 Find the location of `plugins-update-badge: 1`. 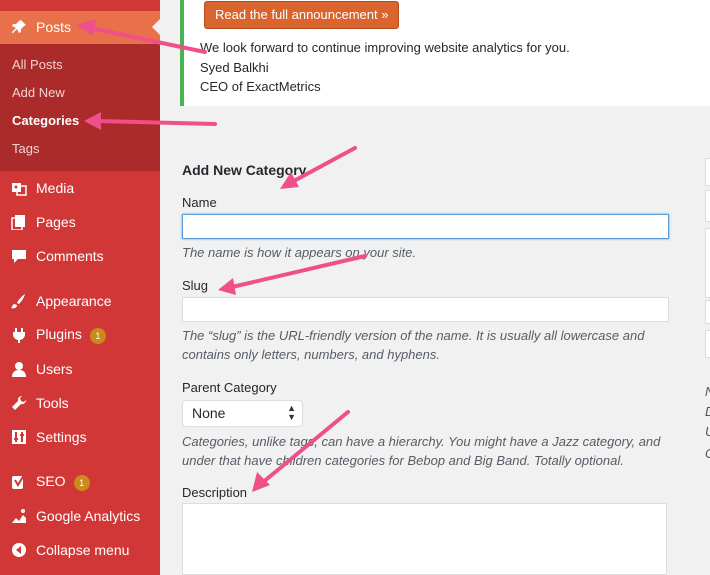

plugins-update-badge: 1 is located at coordinates (97, 335).